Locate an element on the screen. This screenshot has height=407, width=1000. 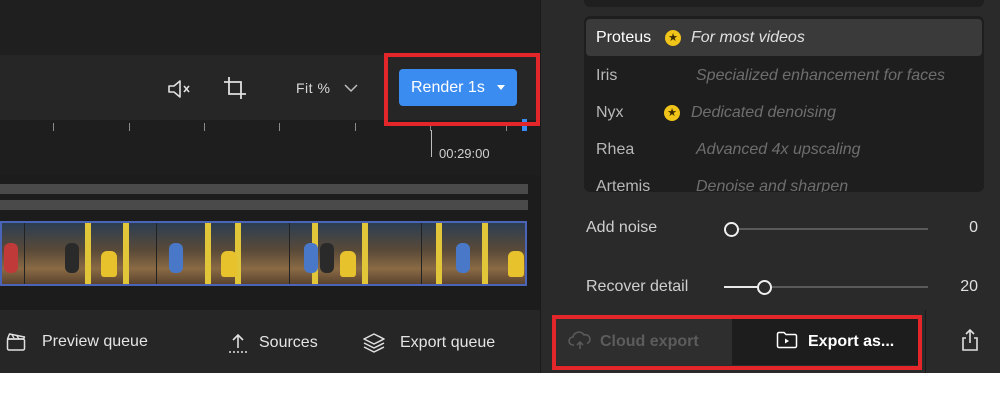
video-clip-track is located at coordinates (263, 253).